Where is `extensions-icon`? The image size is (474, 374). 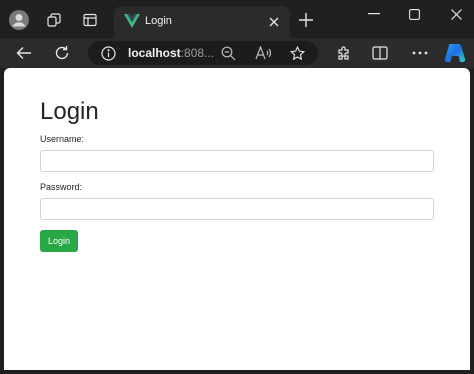
extensions-icon is located at coordinates (344, 53).